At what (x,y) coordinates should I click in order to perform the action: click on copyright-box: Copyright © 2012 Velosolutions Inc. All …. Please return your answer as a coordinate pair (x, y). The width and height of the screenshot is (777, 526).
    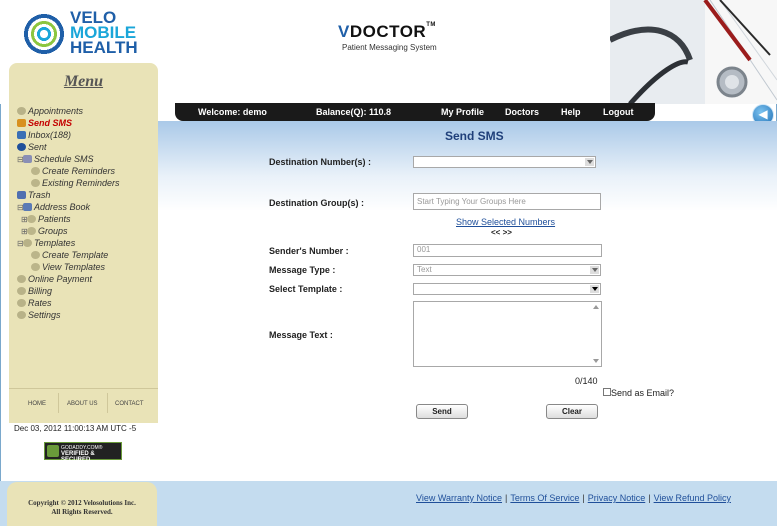
    Looking at the image, I should click on (82, 504).